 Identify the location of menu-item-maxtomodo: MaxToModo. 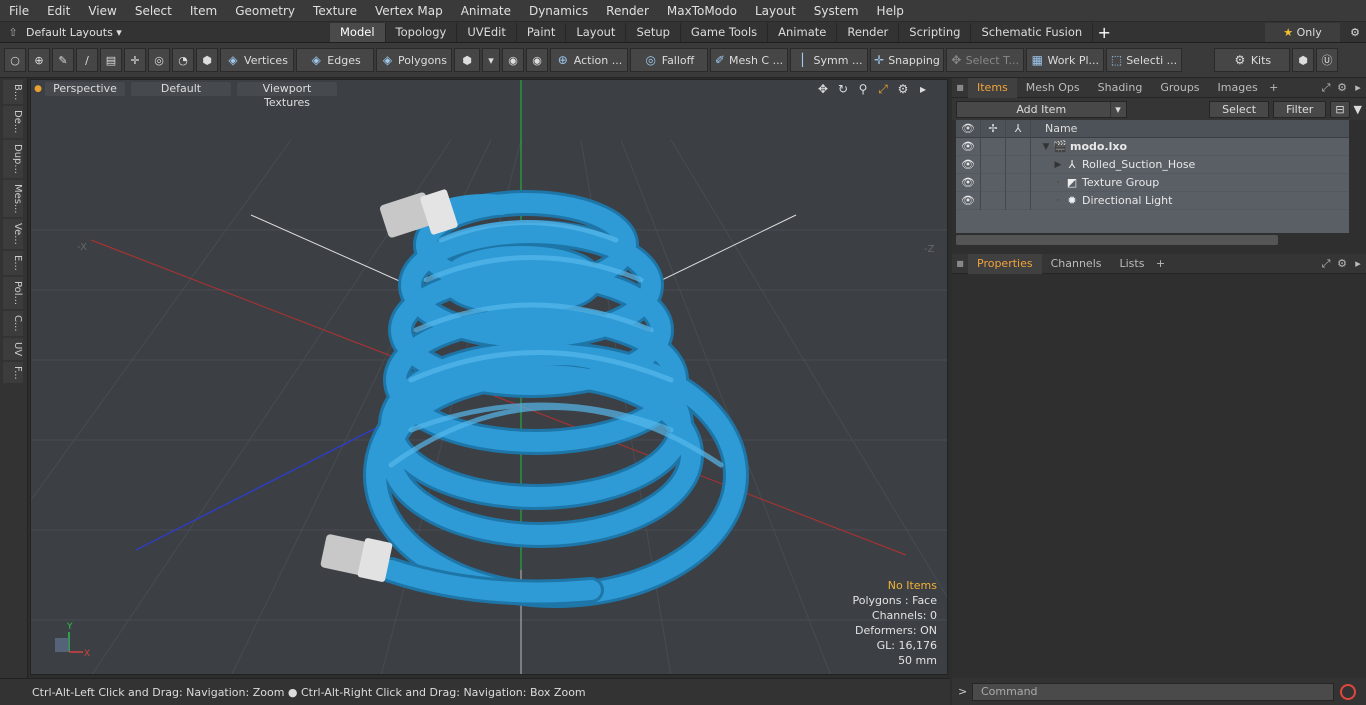
(702, 11).